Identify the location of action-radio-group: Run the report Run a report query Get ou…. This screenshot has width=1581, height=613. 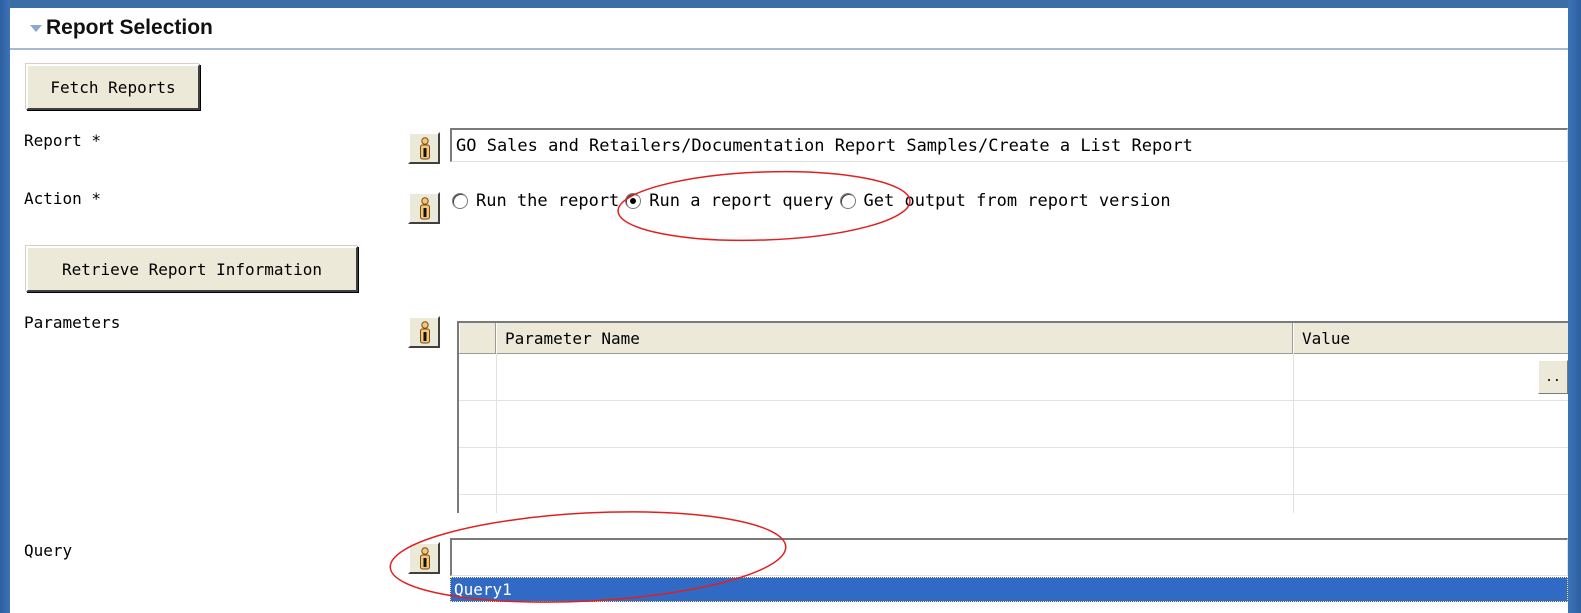
(814, 201).